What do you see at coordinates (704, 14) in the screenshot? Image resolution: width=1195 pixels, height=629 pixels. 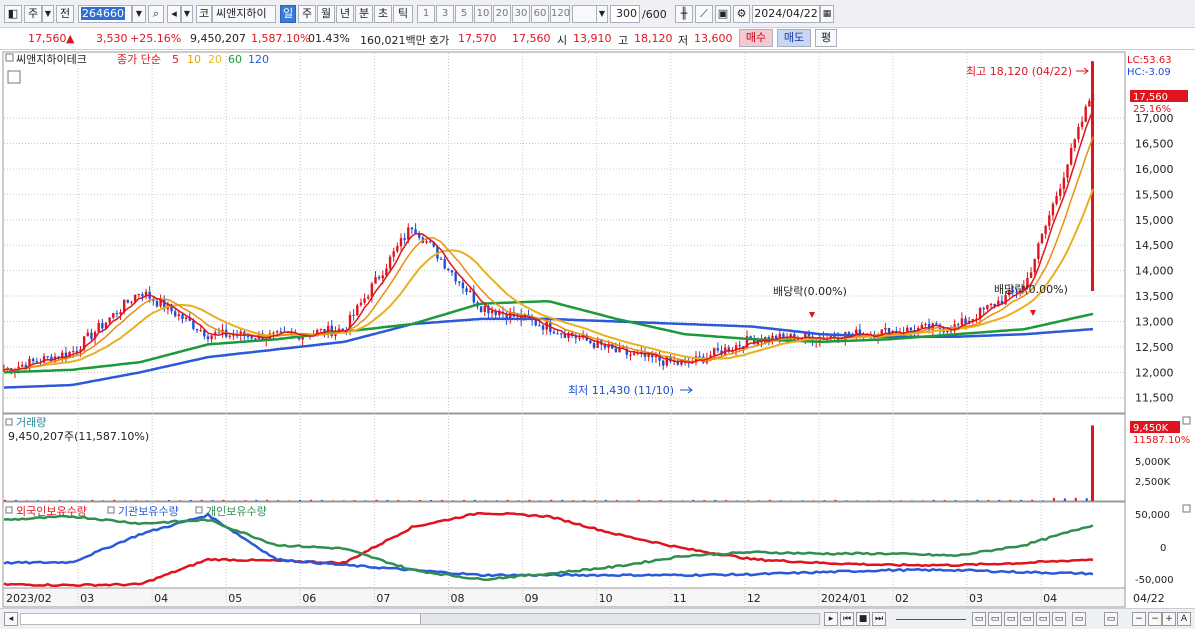 I see `line-tool-icon: ⟋` at bounding box center [704, 14].